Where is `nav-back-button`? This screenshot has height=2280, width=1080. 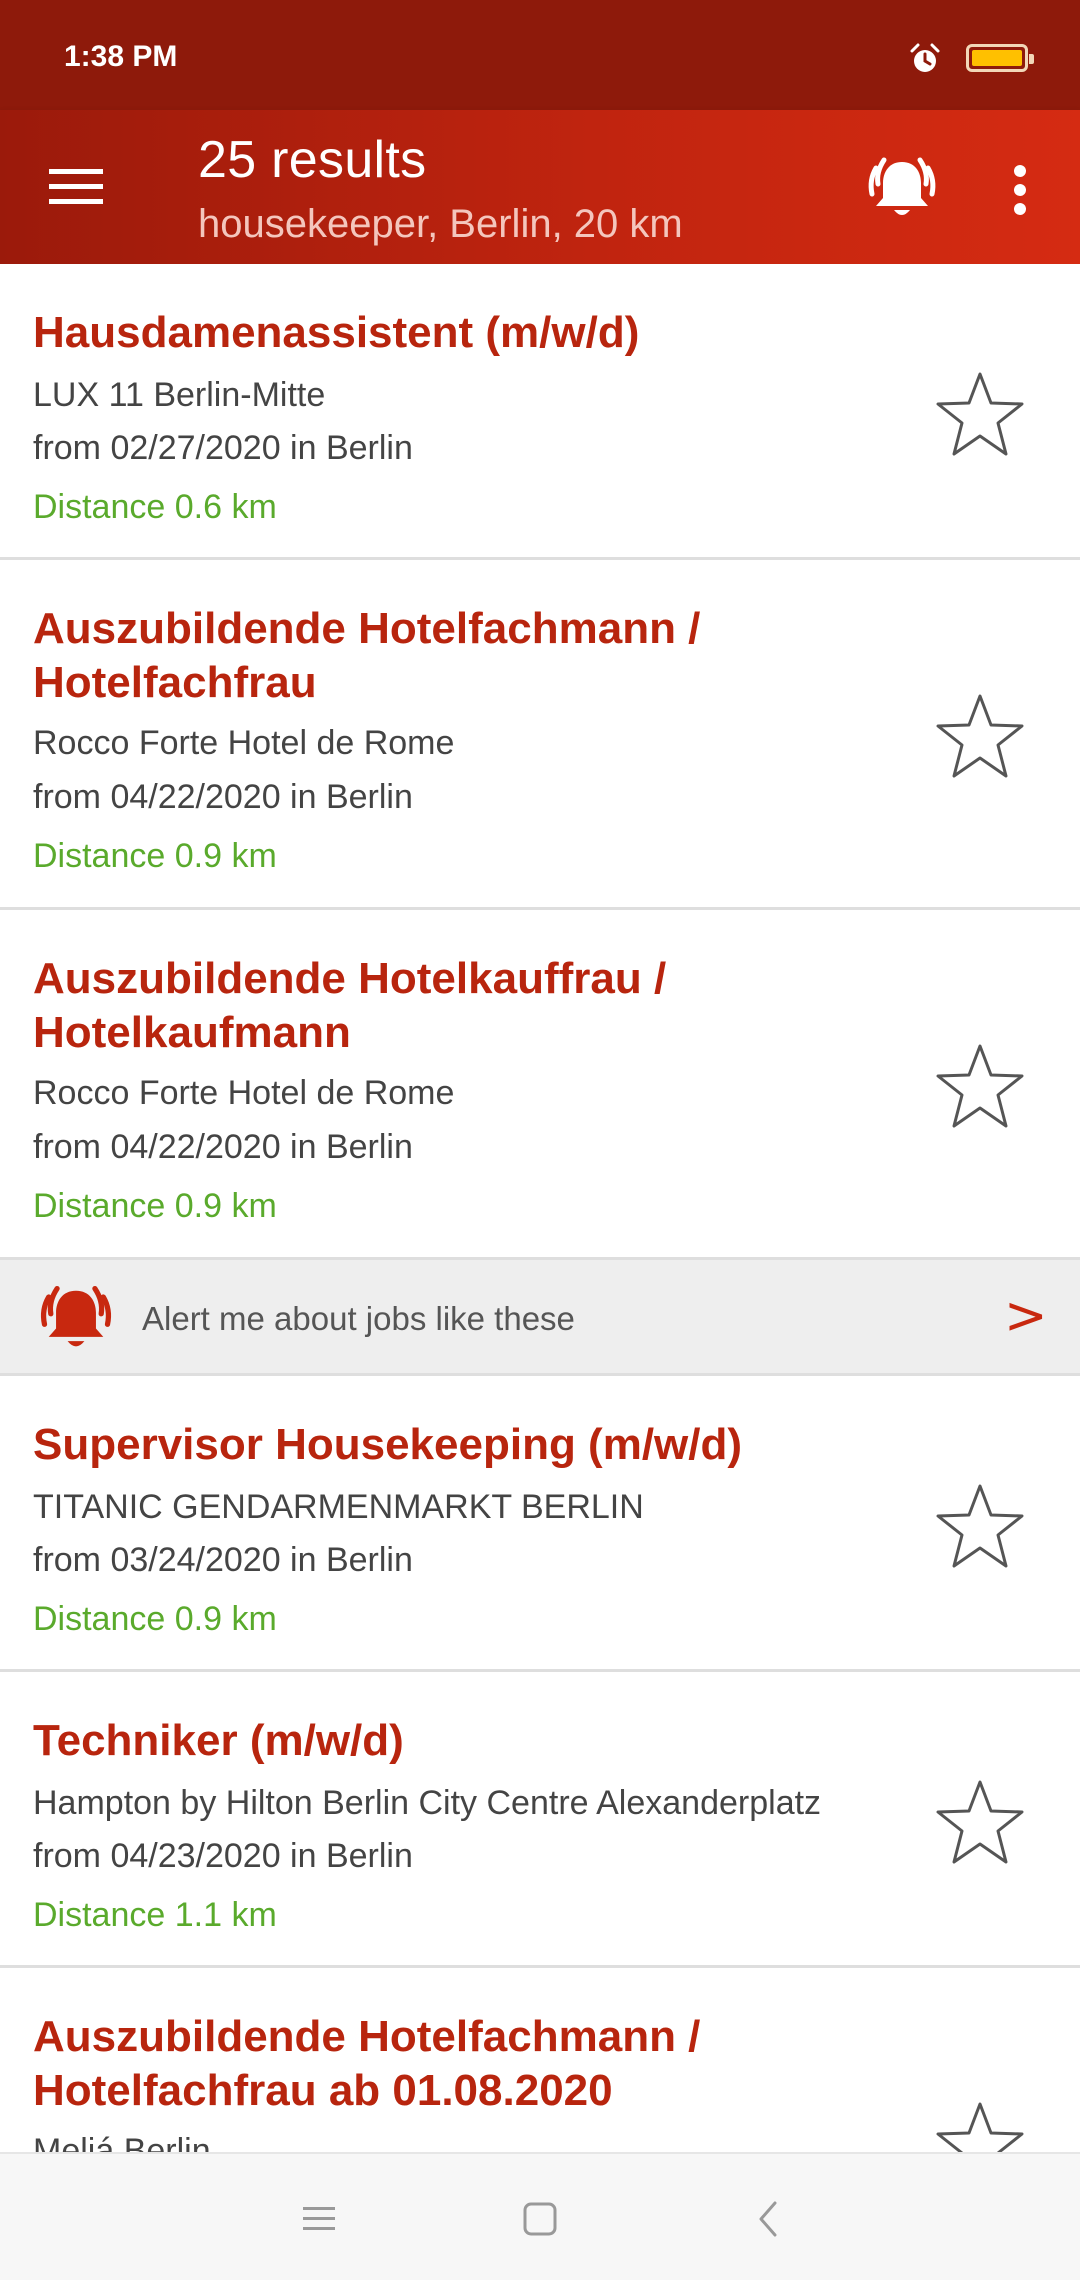
nav-back-button is located at coordinates (767, 2219).